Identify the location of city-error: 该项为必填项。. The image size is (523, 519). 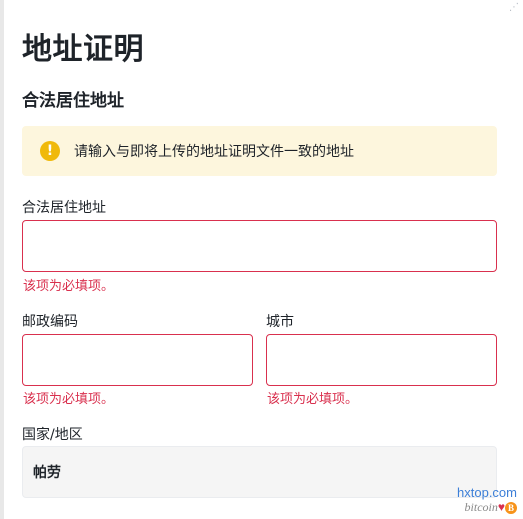
(313, 399).